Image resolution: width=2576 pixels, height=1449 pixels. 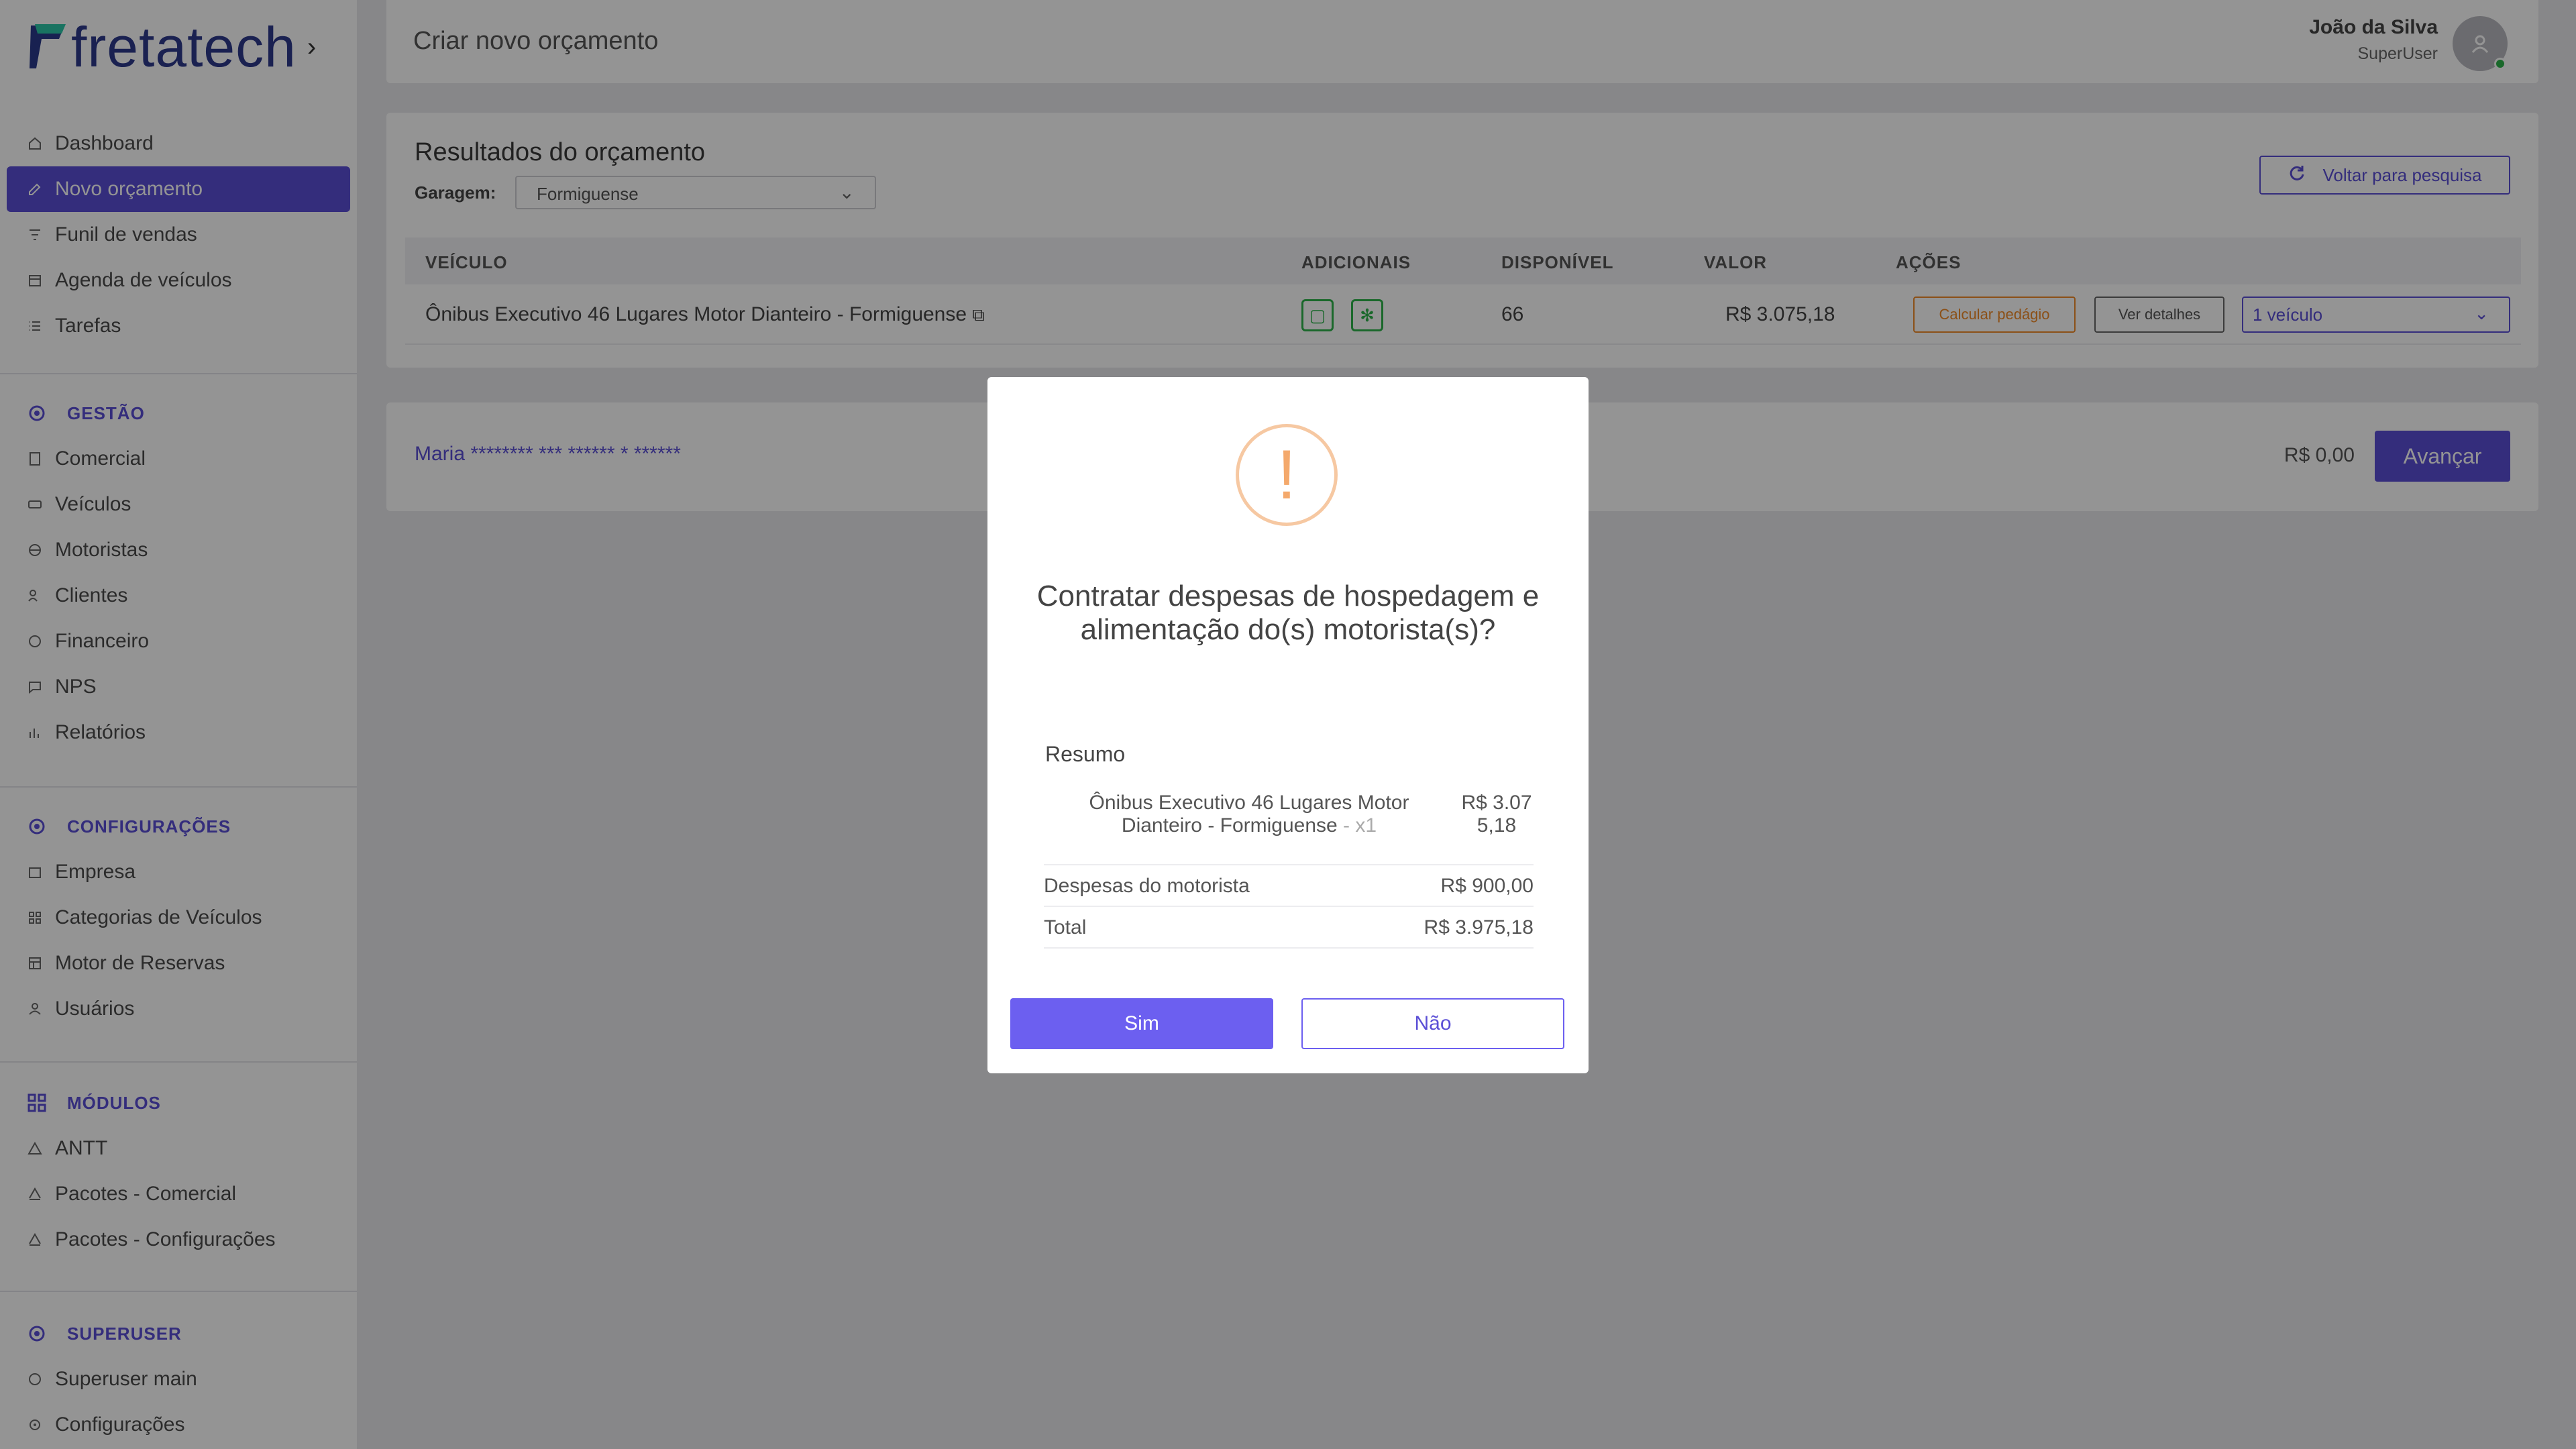 I want to click on yes-button: Sim, so click(x=1141, y=1023).